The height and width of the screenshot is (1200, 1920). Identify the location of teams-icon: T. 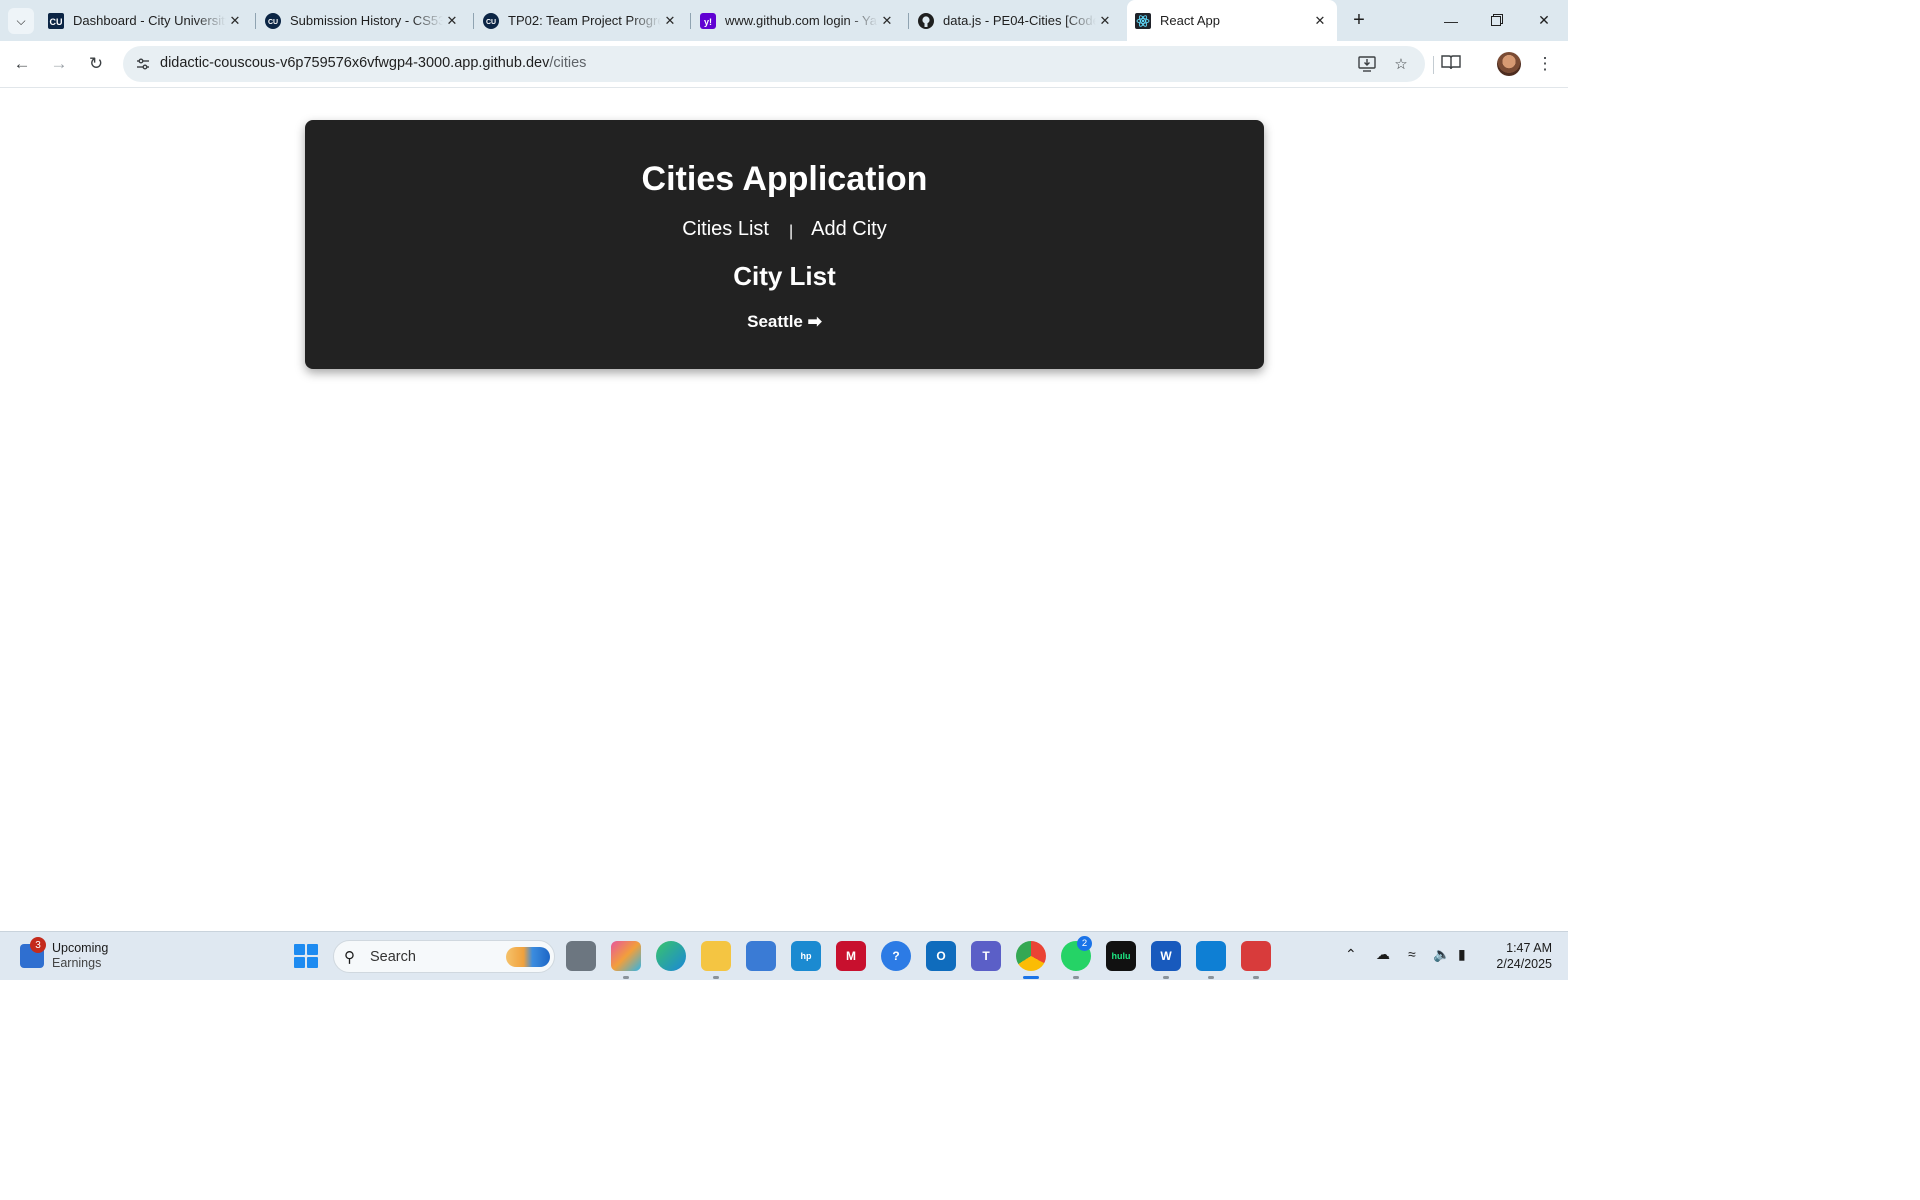
(986, 956).